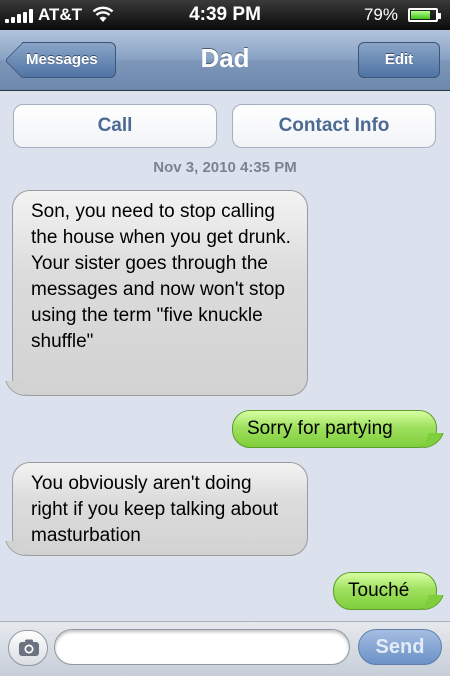 This screenshot has height=676, width=450. I want to click on send-button: Send, so click(400, 647).